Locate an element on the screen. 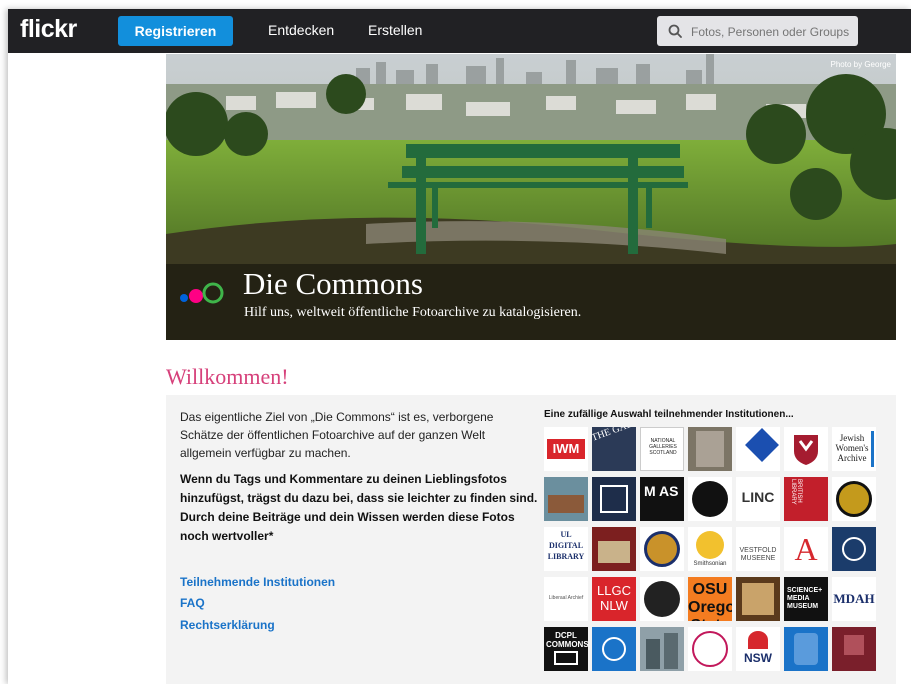 The height and width of the screenshot is (684, 911). institution-logo: BRITISH LIBRARY is located at coordinates (806, 499).